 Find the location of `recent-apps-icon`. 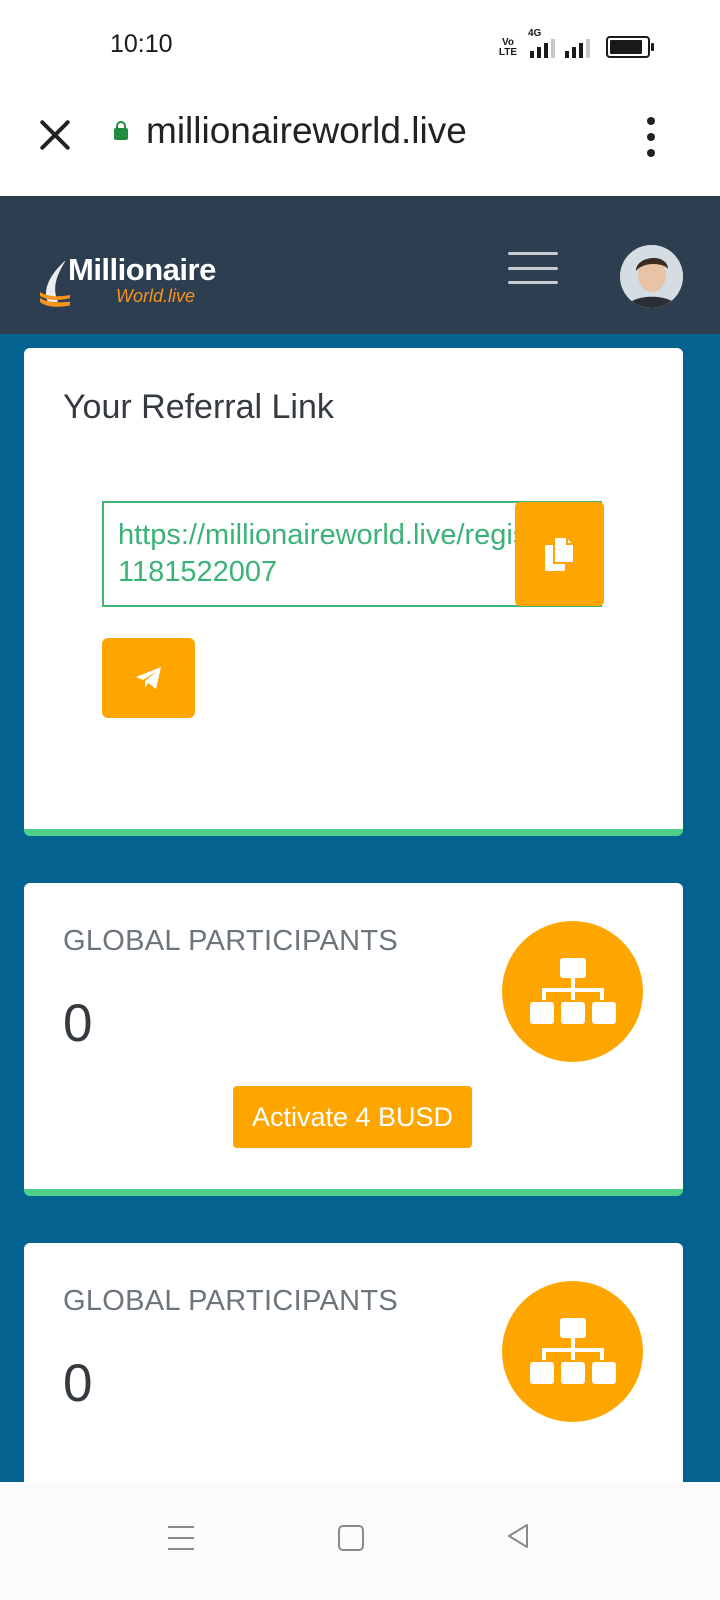

recent-apps-icon is located at coordinates (181, 1538).